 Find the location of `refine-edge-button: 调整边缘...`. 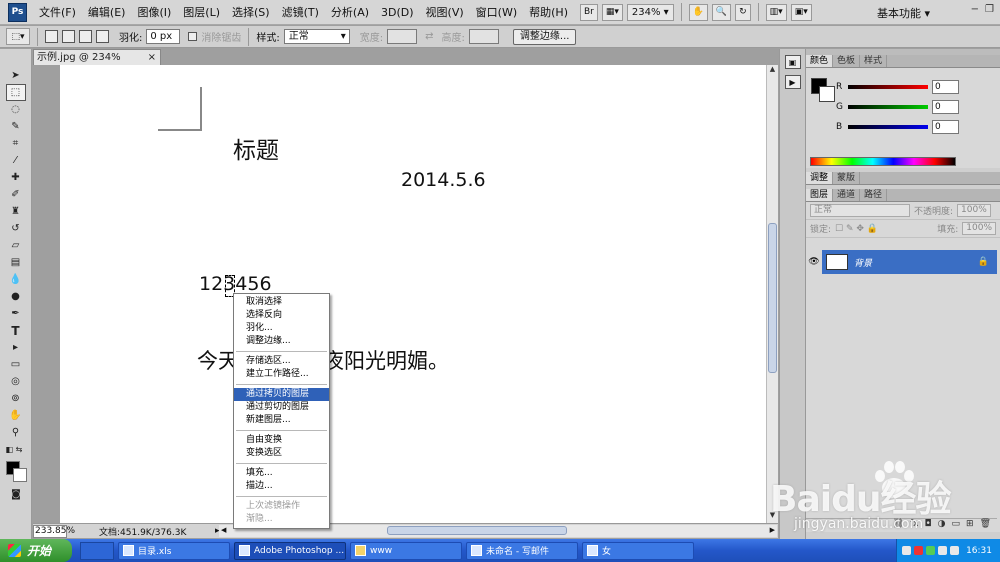

refine-edge-button: 调整边缘... is located at coordinates (544, 36).